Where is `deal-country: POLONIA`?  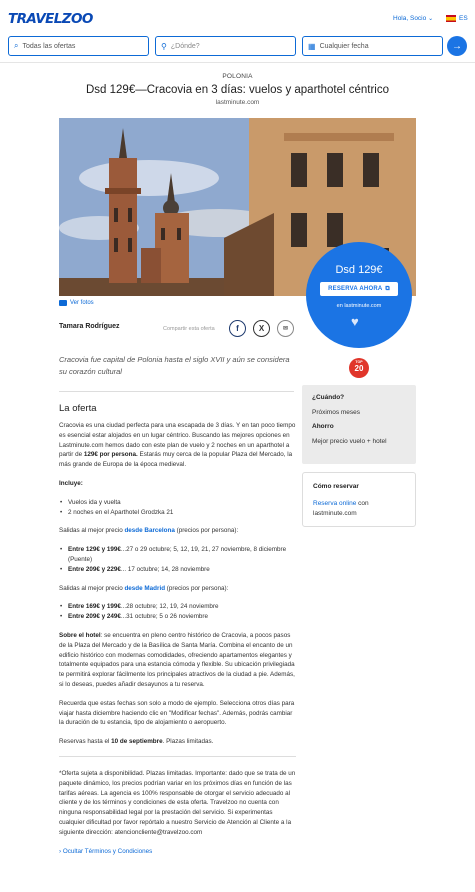 deal-country: POLONIA is located at coordinates (237, 76).